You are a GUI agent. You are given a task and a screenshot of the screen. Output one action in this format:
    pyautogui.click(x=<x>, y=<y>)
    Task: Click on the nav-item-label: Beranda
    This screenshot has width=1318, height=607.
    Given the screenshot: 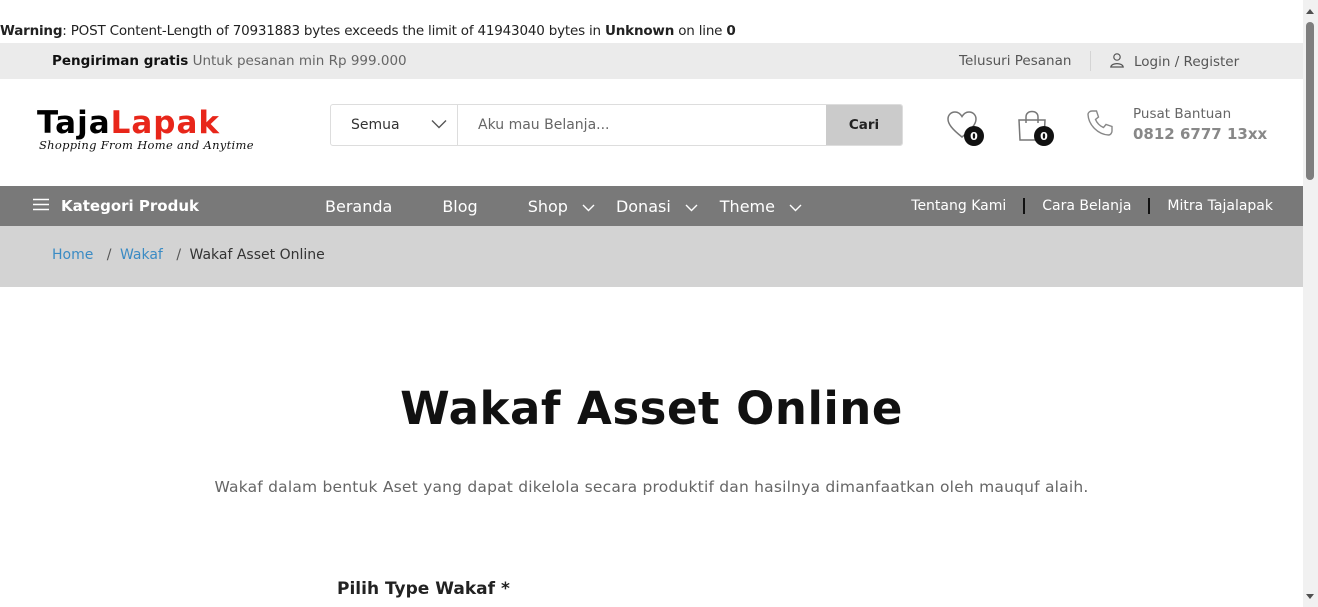 What is the action you would take?
    pyautogui.click(x=359, y=206)
    